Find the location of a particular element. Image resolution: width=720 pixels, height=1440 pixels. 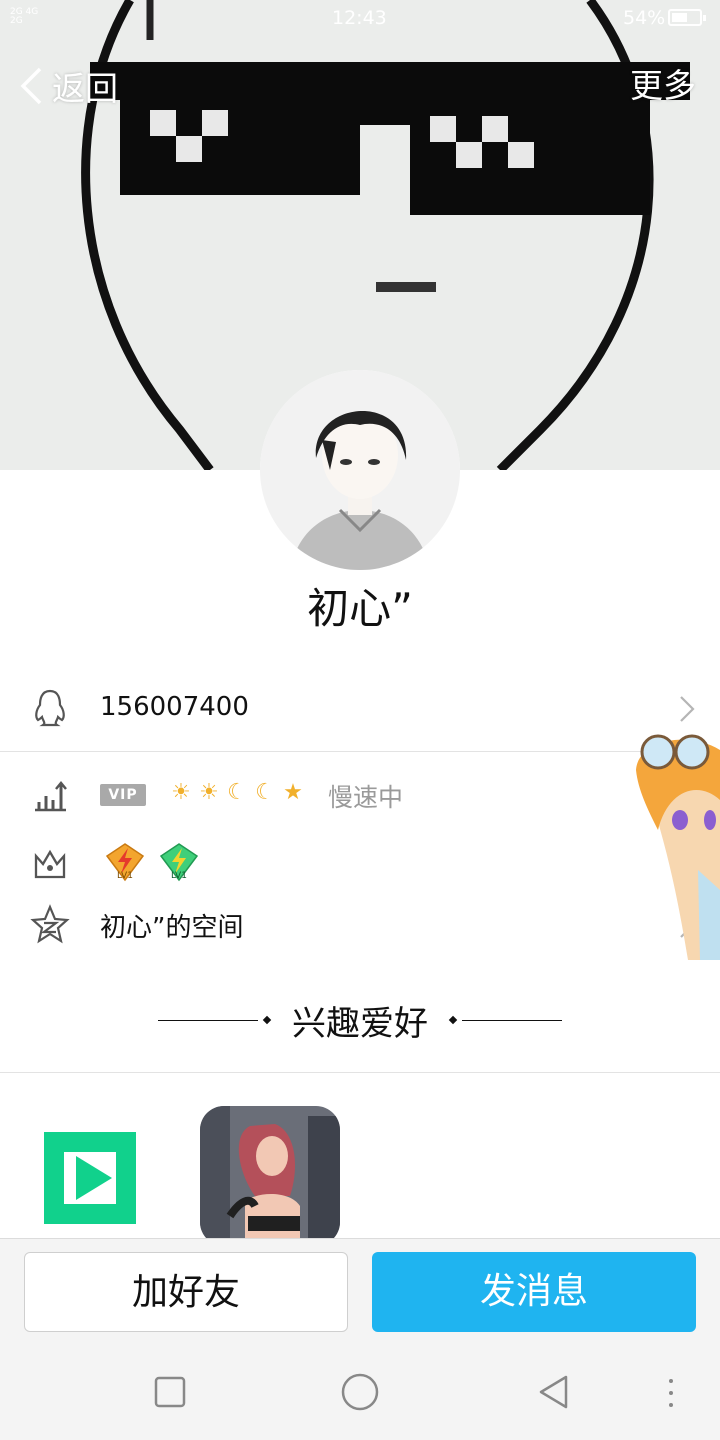

level-chart-icon is located at coordinates (51, 796).